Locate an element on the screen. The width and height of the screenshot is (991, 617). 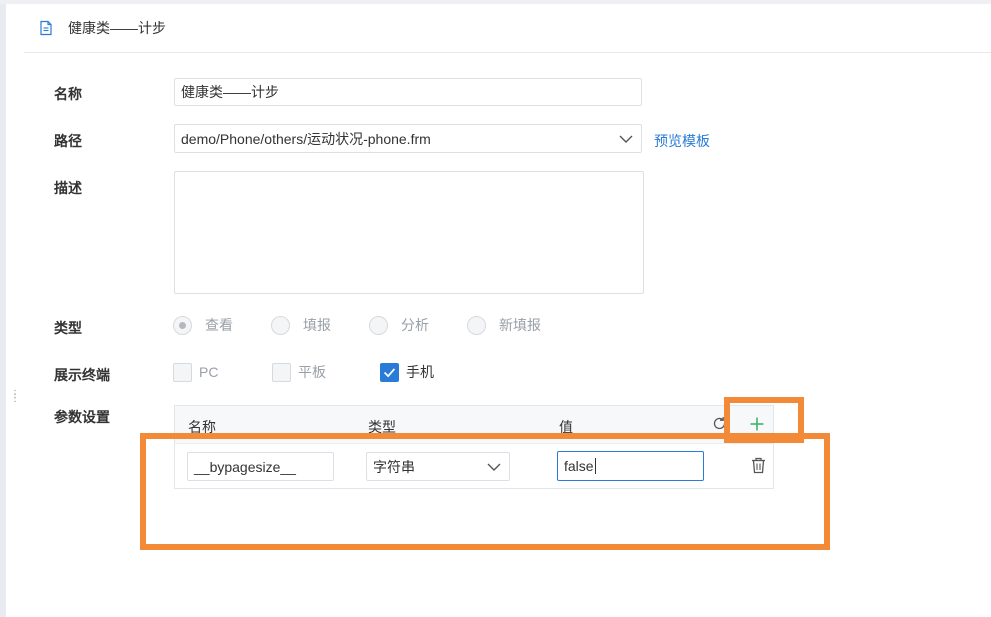
terminal-checkbox-tablet: 平板 is located at coordinates (326, 372).